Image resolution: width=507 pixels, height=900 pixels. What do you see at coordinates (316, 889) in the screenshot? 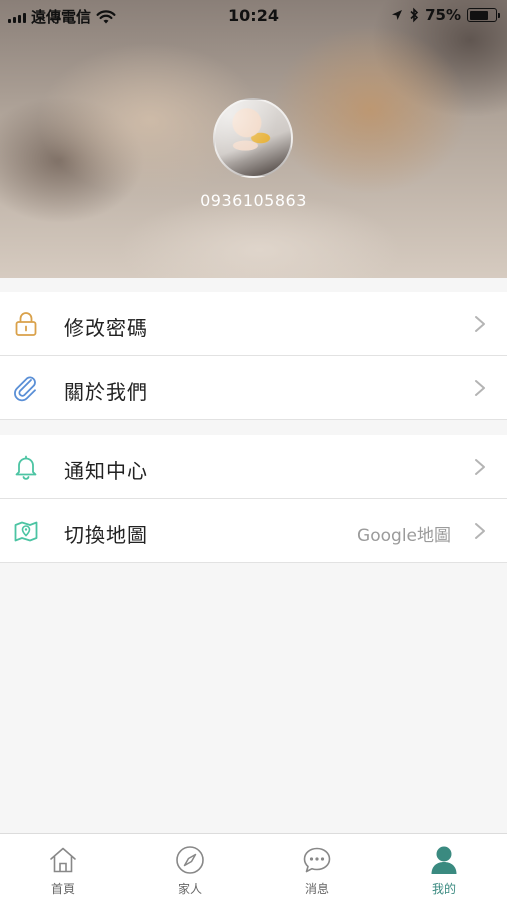
I see `tab-label: 消息` at bounding box center [316, 889].